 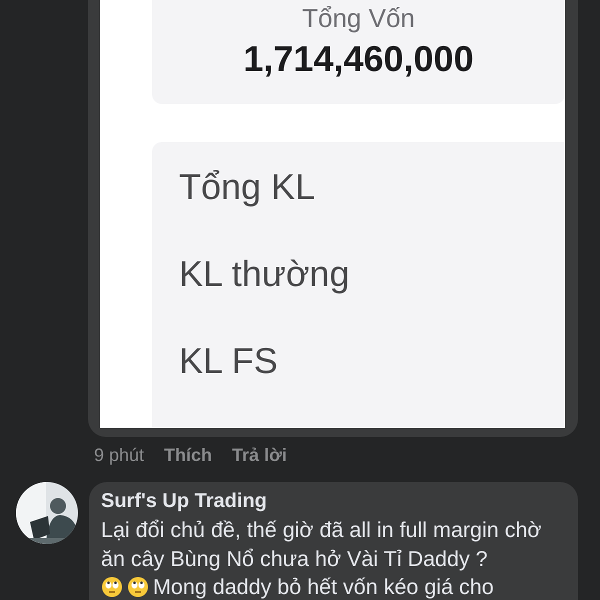 What do you see at coordinates (322, 545) in the screenshot?
I see `comment-text: Lại đổi chủ đề, thế giờ đã all in full margin chờ ăn cây Bùng Nổ chưa hở Vài Tỉ Daddy ?` at bounding box center [322, 545].